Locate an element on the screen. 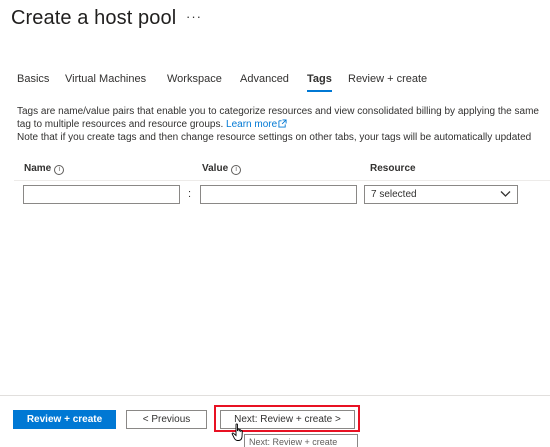 This screenshot has height=447, width=550. tab-basics: Basics is located at coordinates (33, 79).